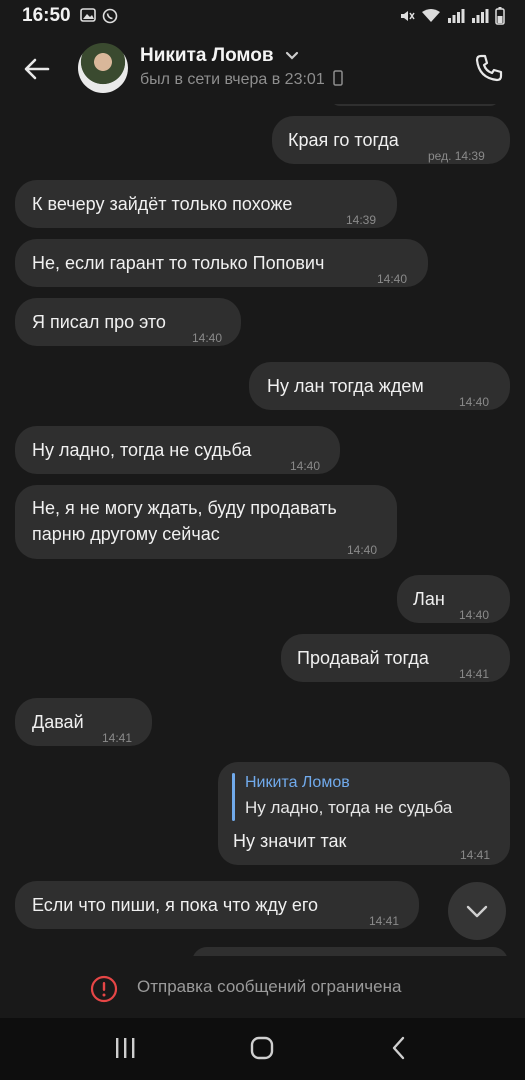 Image resolution: width=525 pixels, height=1080 pixels. I want to click on message-bubble-incoming: Ну ладно, тогда не судьба 14:40, so click(177, 450).